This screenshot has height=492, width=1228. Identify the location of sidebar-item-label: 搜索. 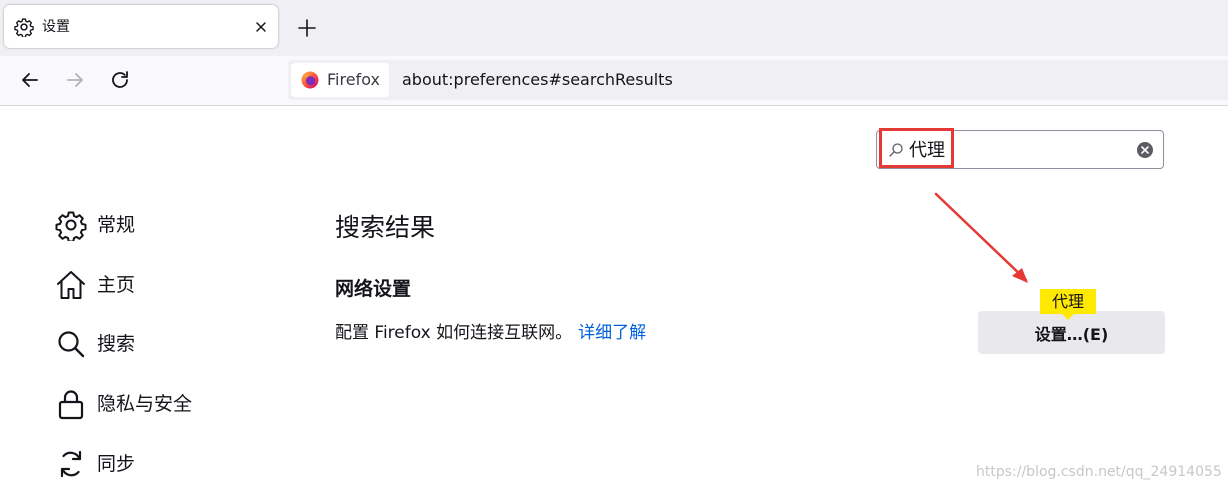
(116, 344).